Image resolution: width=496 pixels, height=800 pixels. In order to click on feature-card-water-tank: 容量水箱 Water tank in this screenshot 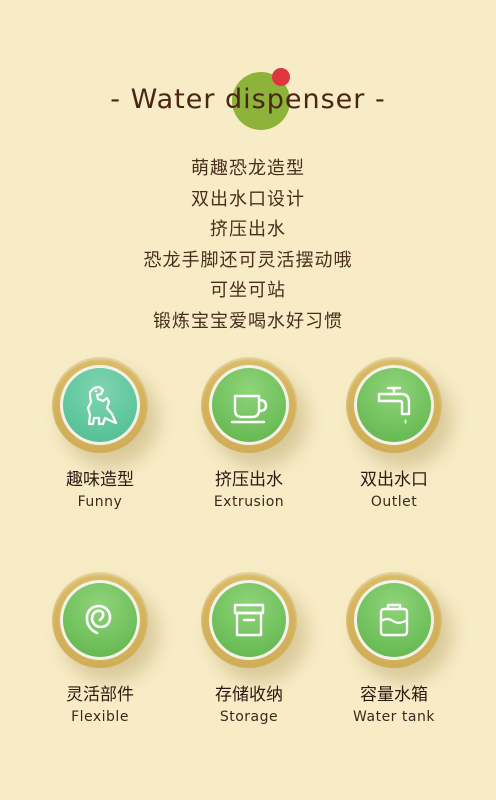, I will do `click(394, 648)`.